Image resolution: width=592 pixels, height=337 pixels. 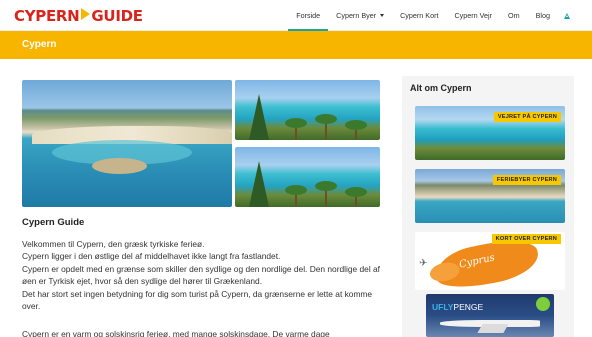 What do you see at coordinates (526, 239) in the screenshot?
I see `card-tag: KORT OVER CYPERN` at bounding box center [526, 239].